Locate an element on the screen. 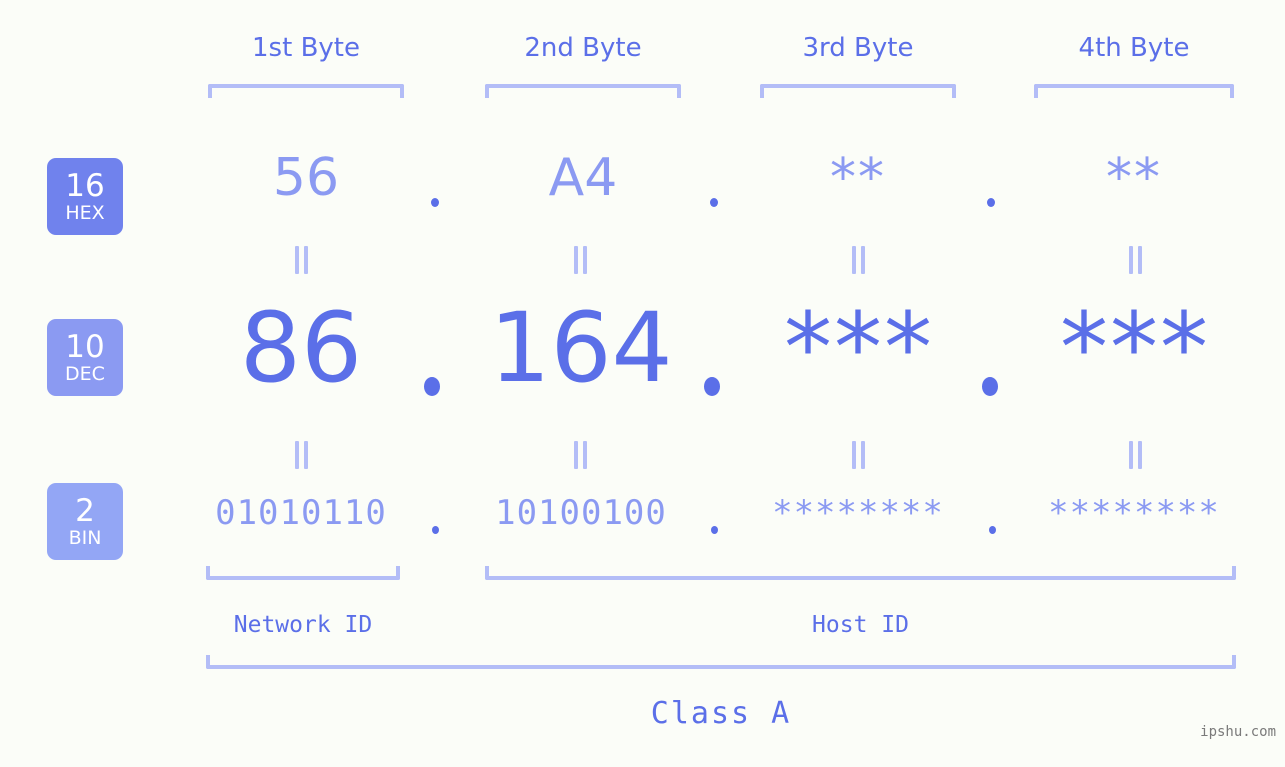 This screenshot has width=1285, height=767. base-badge-dec: 10 DEC is located at coordinates (85, 357).